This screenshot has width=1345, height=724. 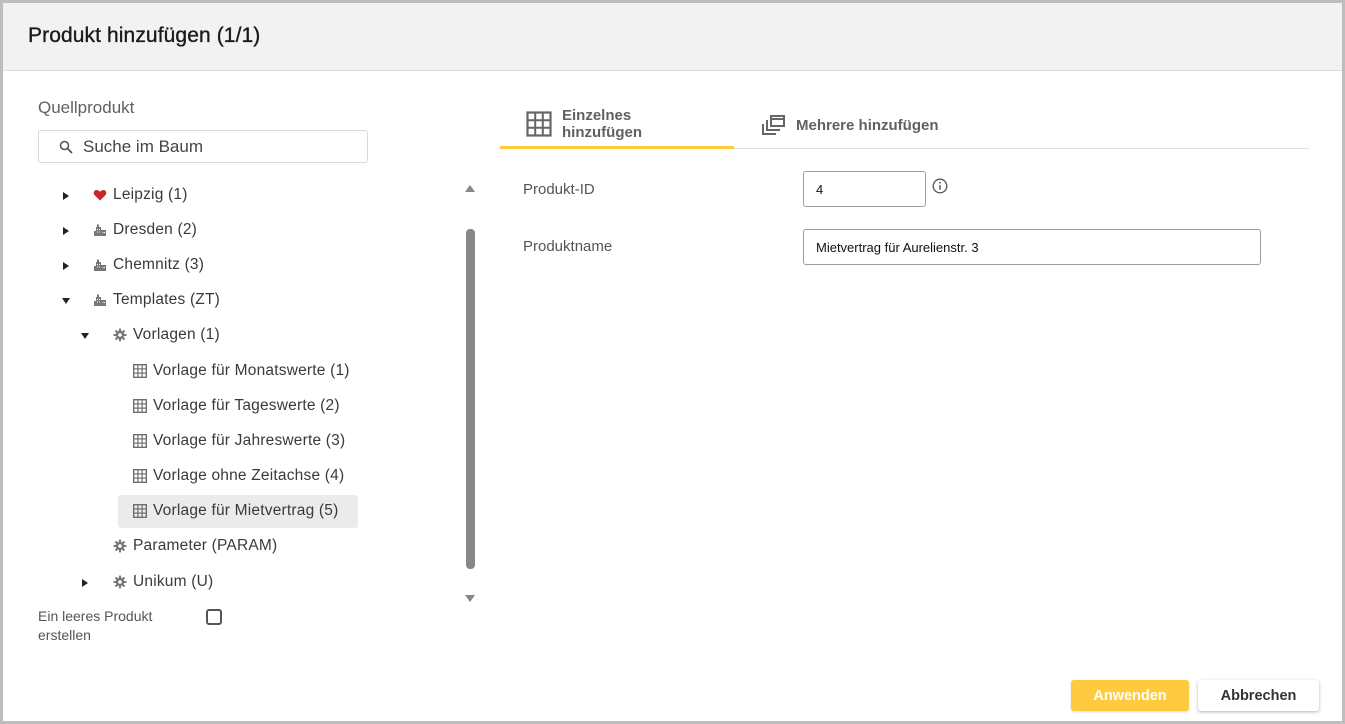 I want to click on tree-row: Leipzig (1), so click(x=238, y=195).